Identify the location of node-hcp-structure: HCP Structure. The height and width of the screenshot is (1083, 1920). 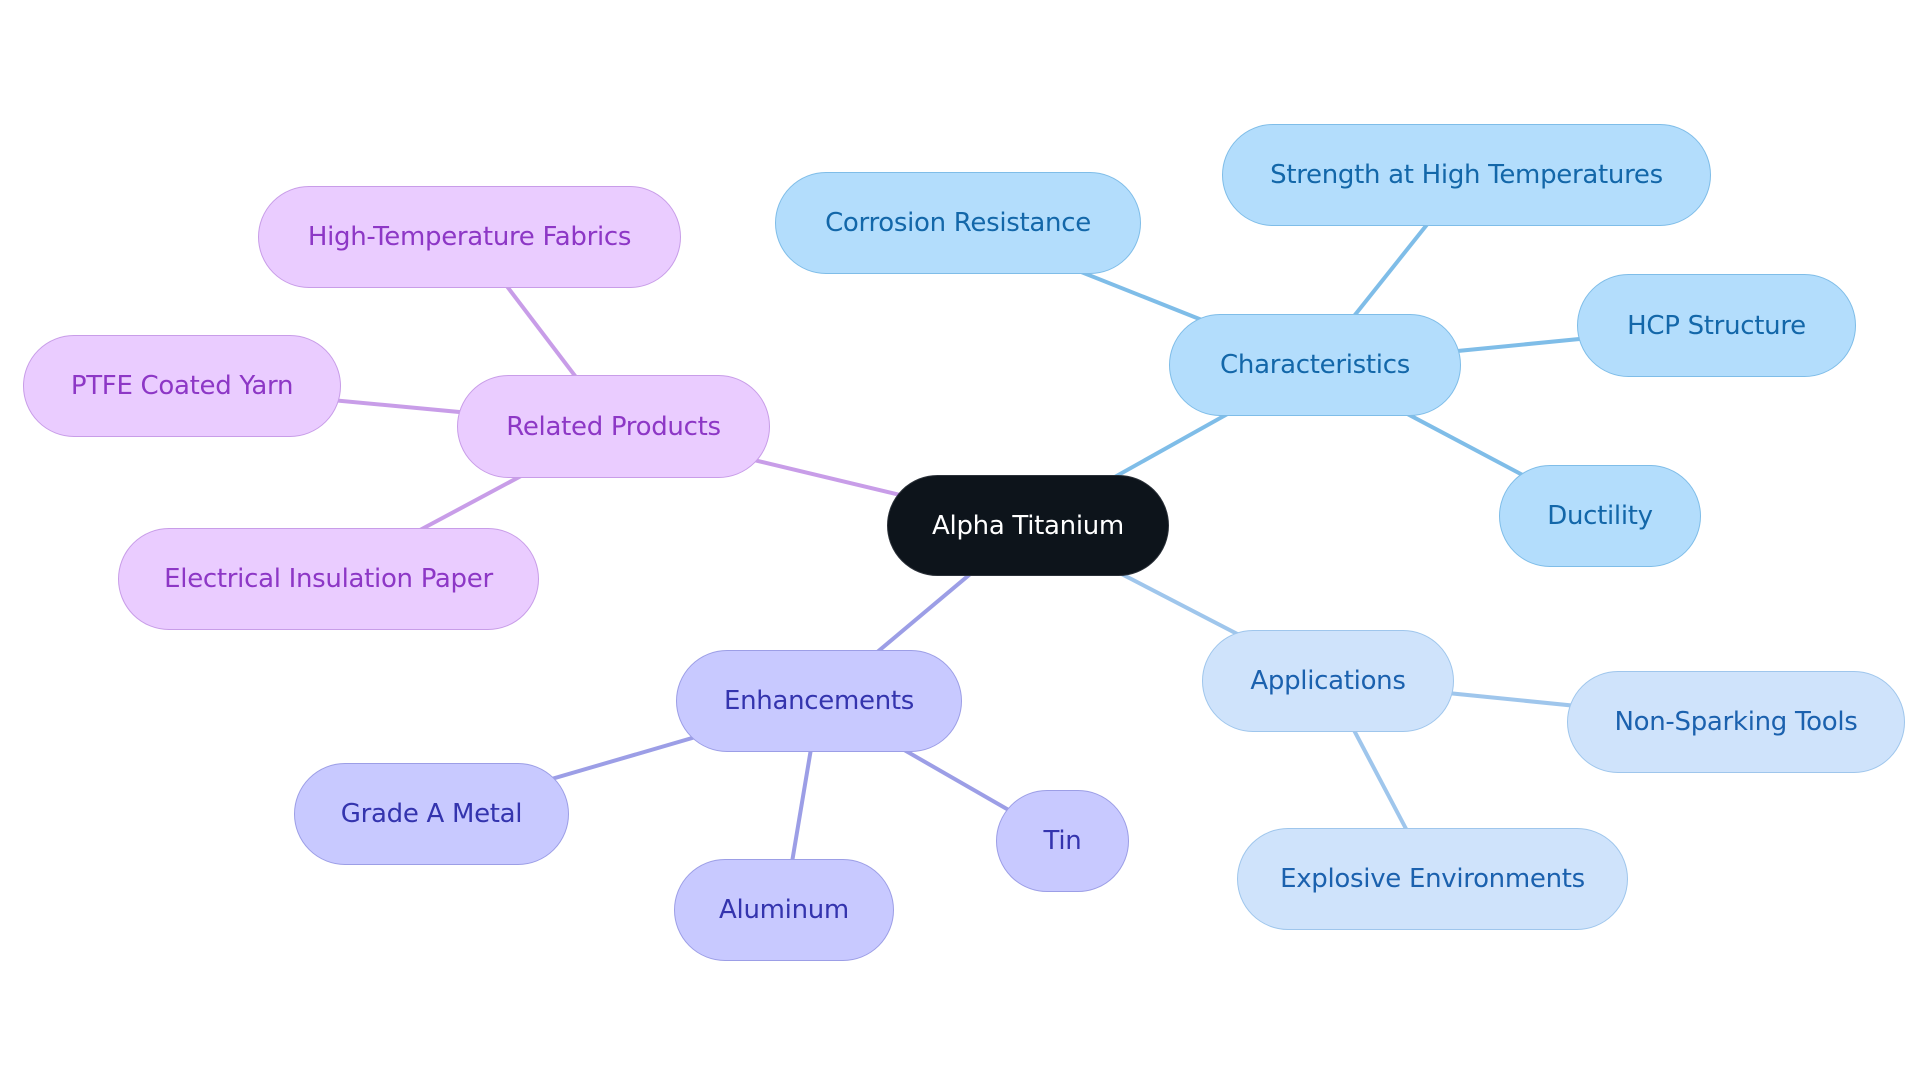
(1716, 325).